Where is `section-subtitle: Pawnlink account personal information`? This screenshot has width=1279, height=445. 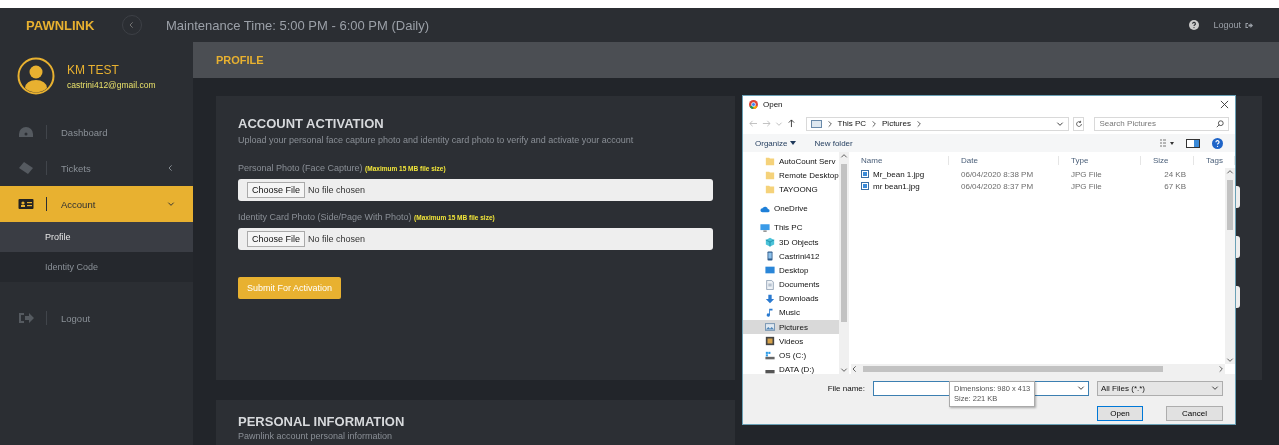
section-subtitle: Pawnlink account personal information is located at coordinates (316, 436).